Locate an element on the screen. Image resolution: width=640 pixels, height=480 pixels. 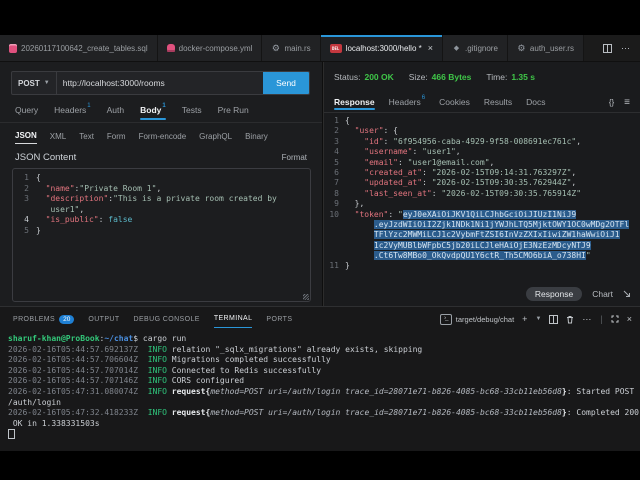
terminal-toolbar: target/debug/chat + ▼ ⋯ | × is located at coordinates (535, 319).